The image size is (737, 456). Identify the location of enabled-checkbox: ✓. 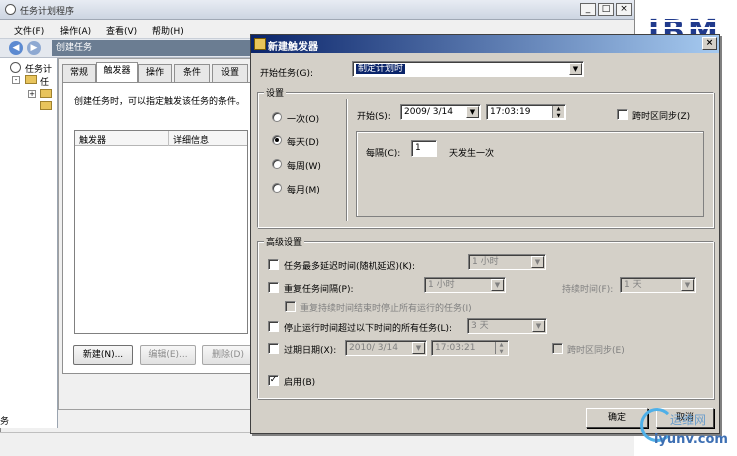
(273, 380).